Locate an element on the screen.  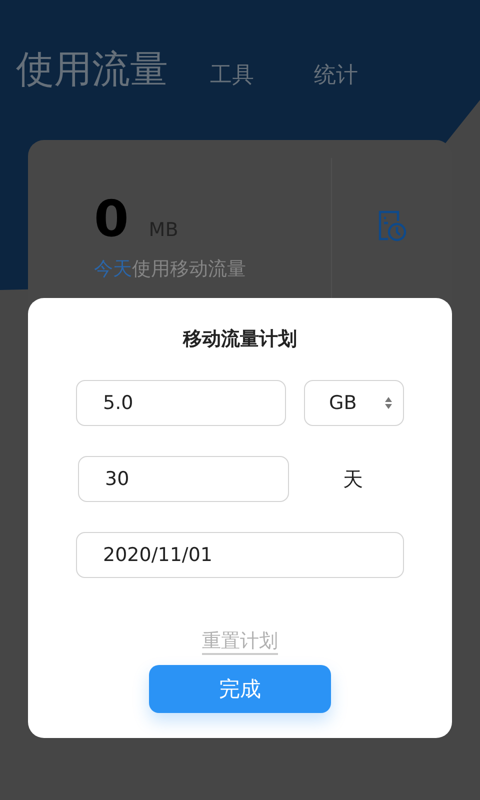
days-unit: 天 is located at coordinates (353, 479).